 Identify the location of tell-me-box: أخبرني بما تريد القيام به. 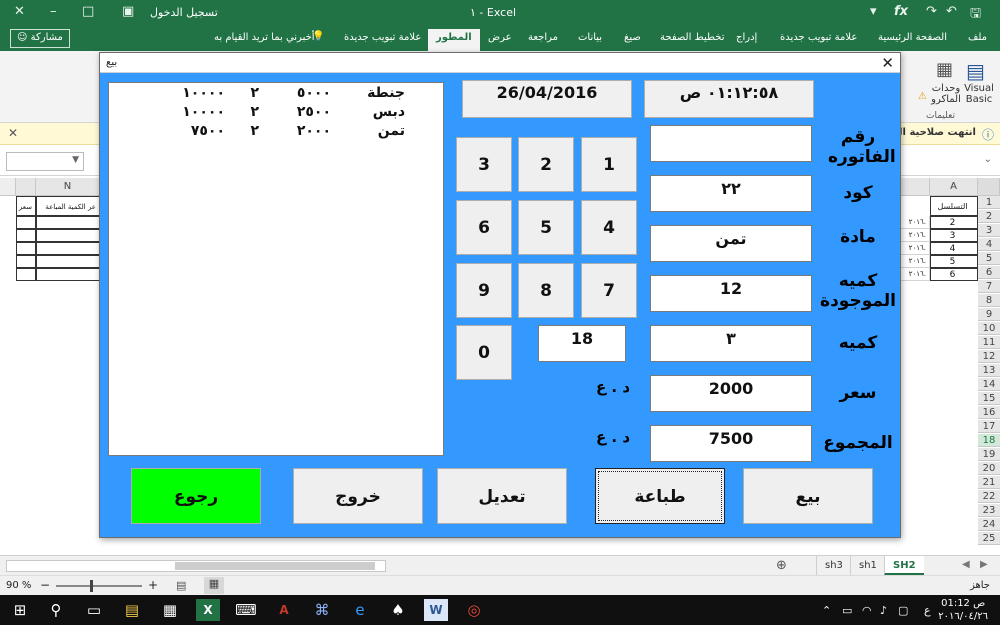
(264, 37).